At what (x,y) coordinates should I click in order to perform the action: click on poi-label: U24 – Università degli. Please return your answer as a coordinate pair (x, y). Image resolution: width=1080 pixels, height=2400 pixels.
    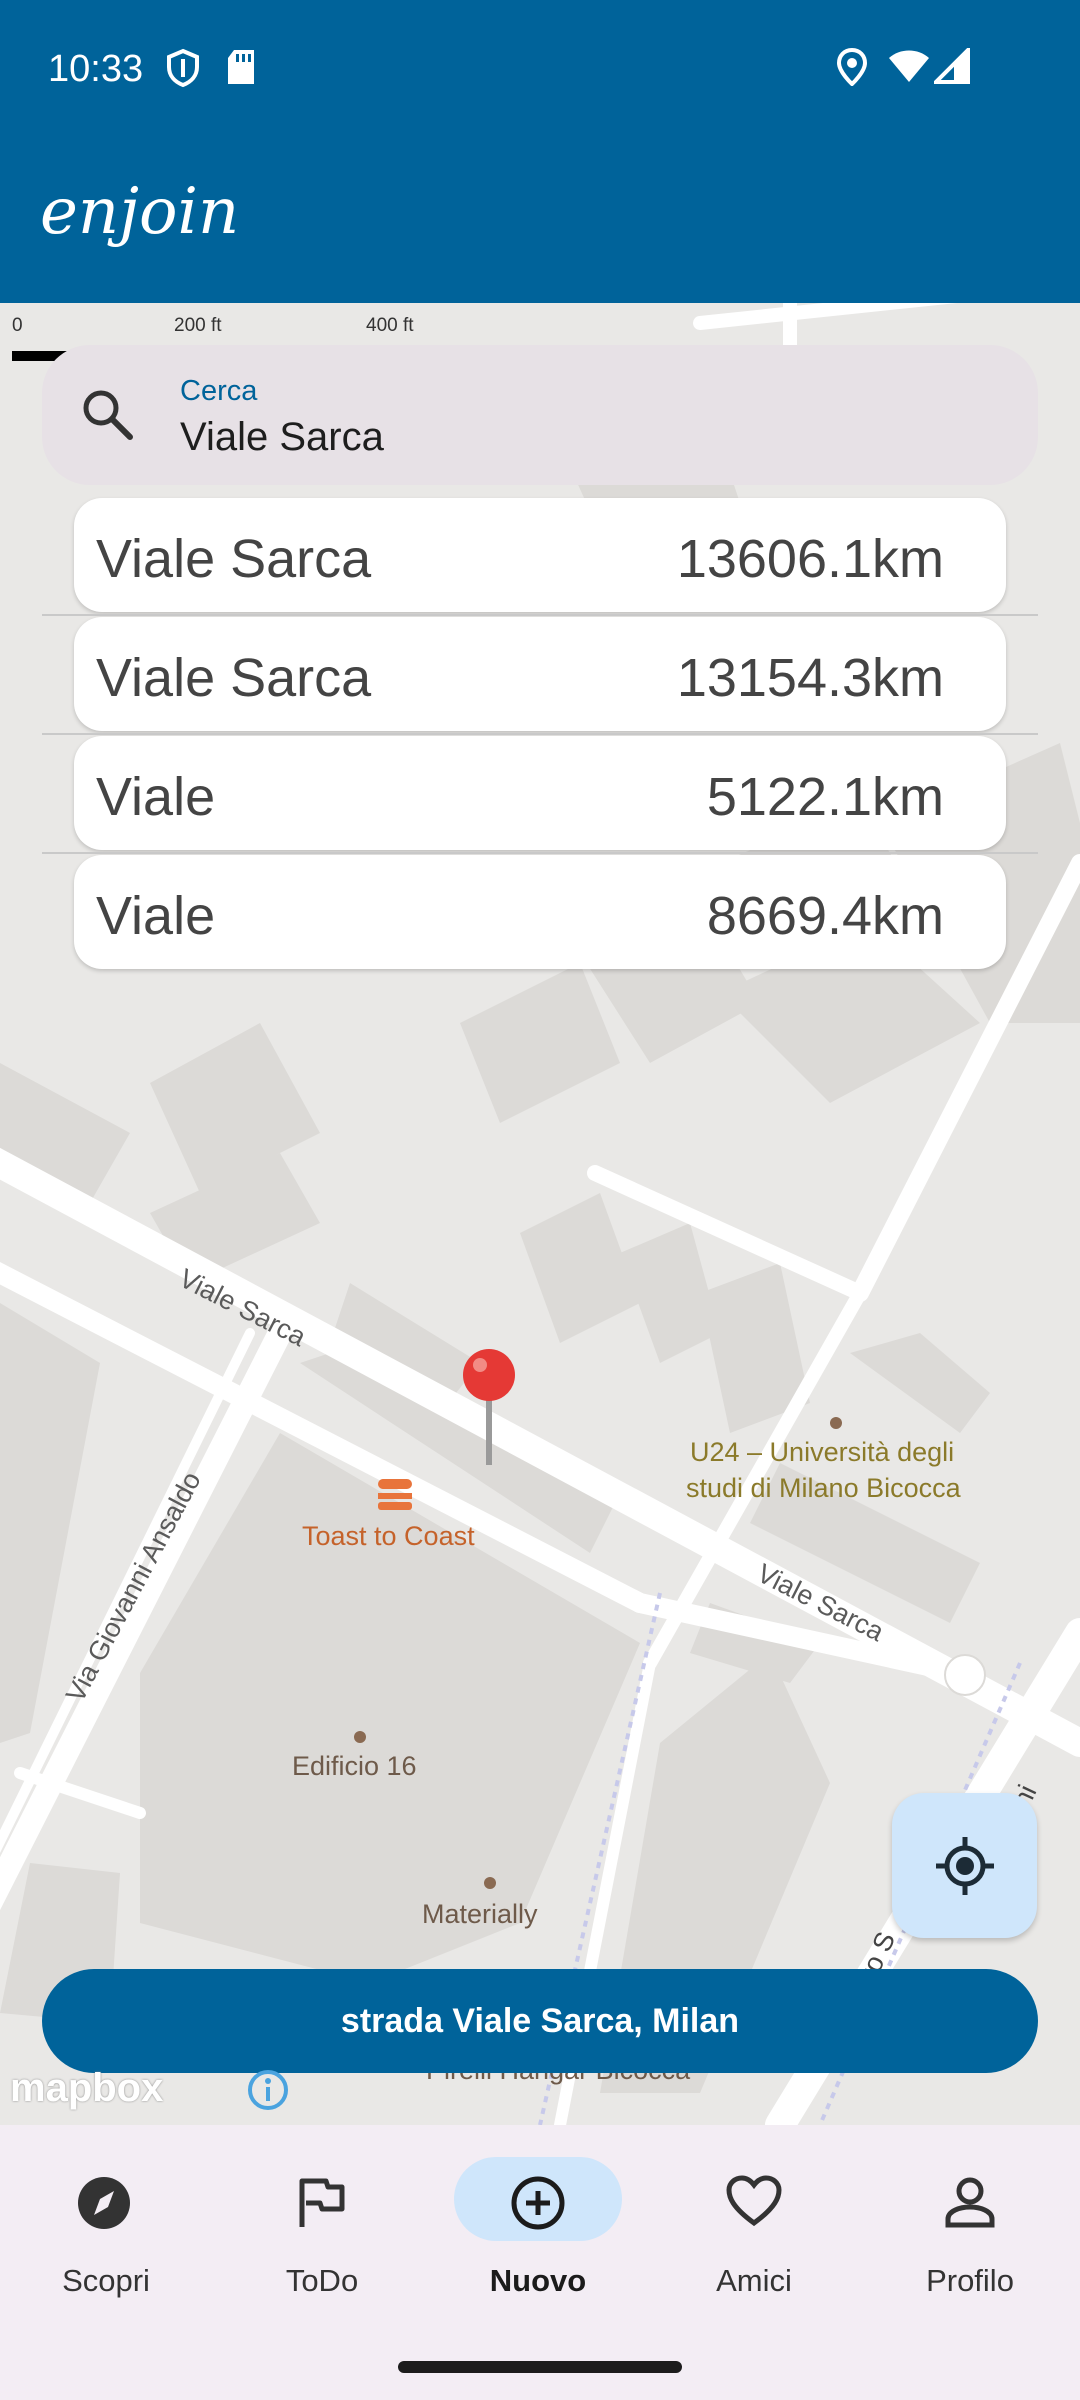
    Looking at the image, I should click on (822, 1452).